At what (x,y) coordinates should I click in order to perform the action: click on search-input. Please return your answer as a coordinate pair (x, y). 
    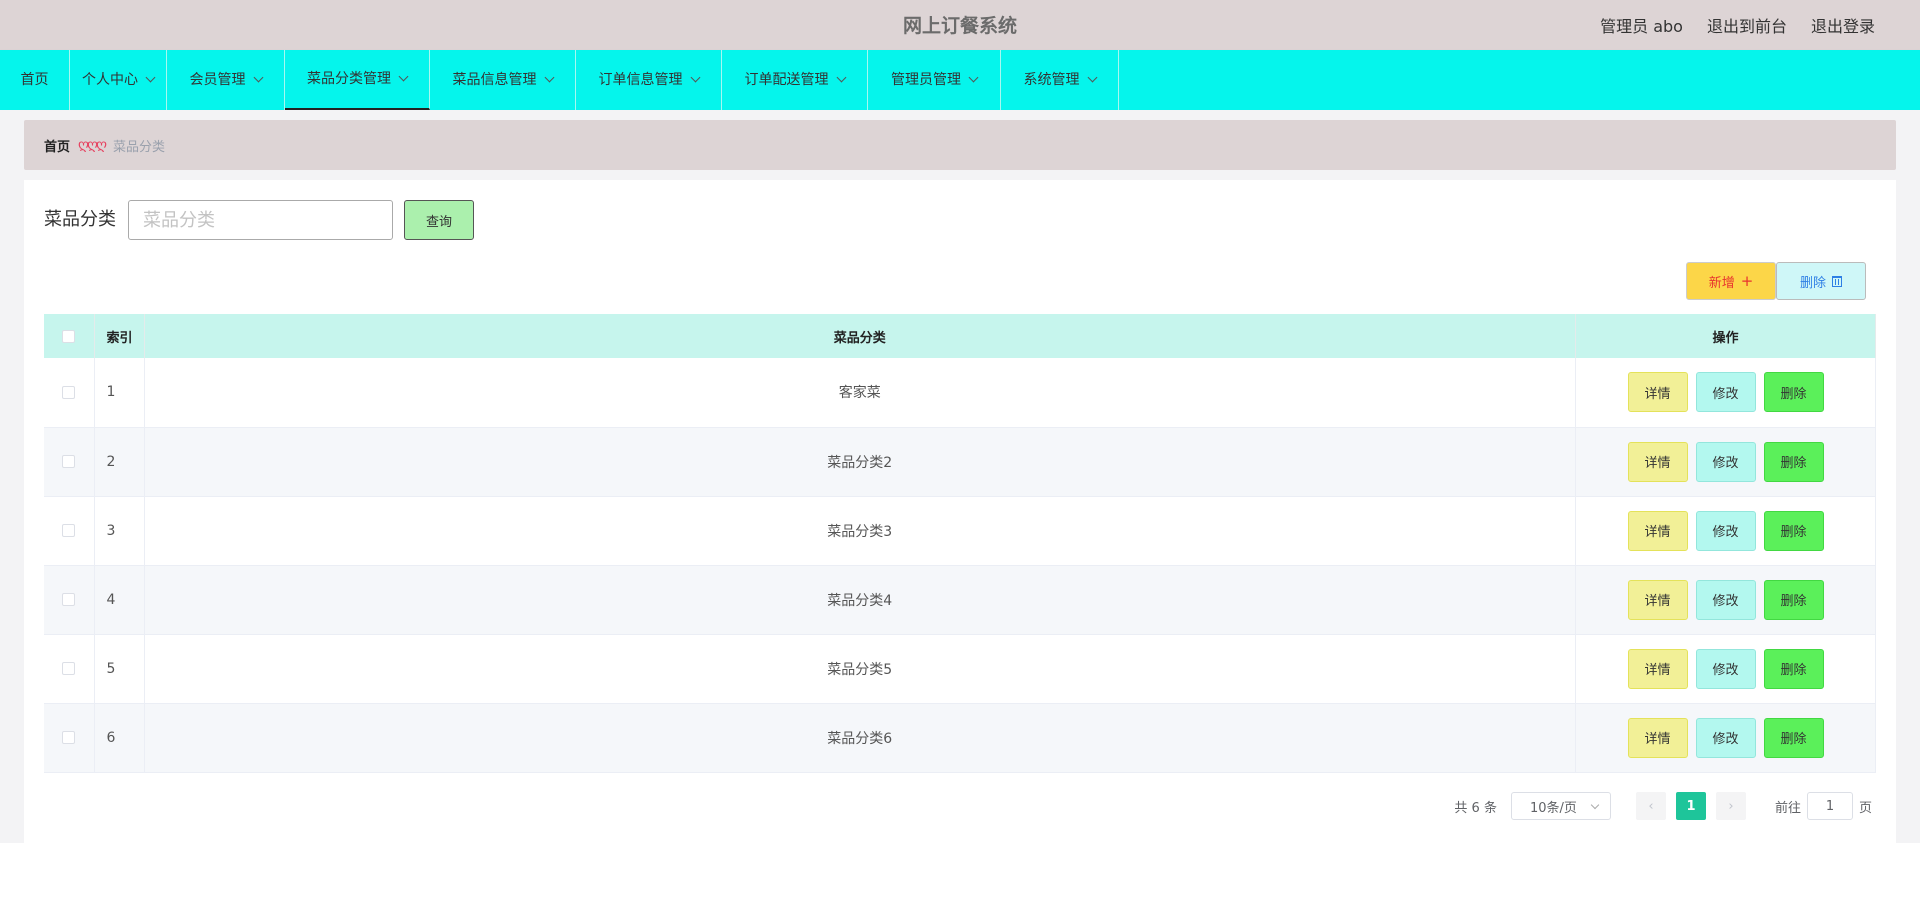
    Looking at the image, I should click on (260, 220).